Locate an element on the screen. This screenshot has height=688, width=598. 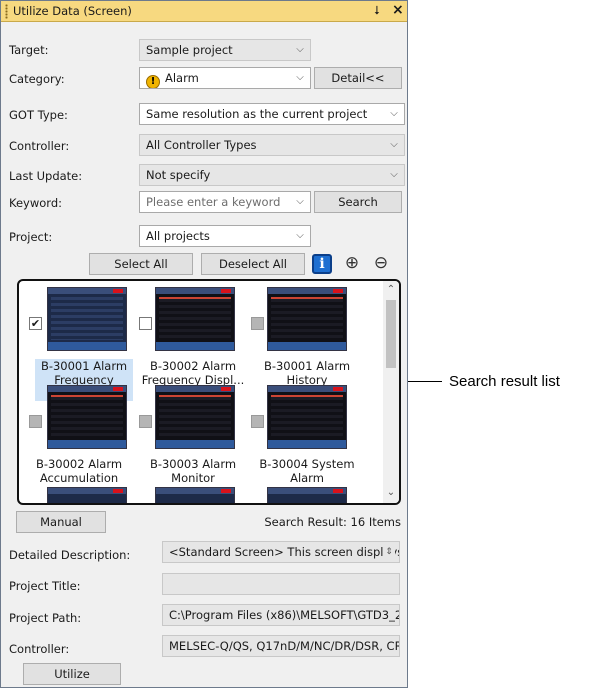
keyword-label: Keyword: is located at coordinates (35, 203).